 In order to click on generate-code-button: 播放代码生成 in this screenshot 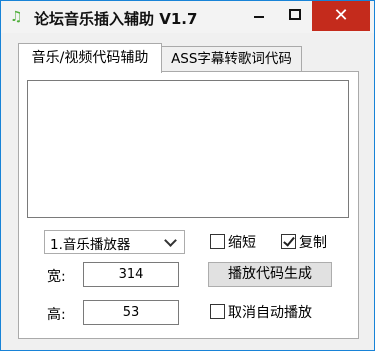, I will do `click(270, 274)`.